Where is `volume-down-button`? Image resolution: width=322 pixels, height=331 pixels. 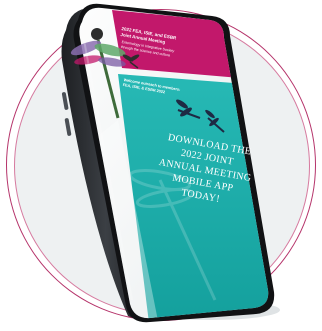 volume-down-button is located at coordinates (68, 127).